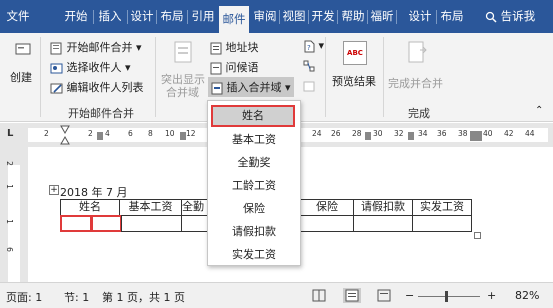 The width and height of the screenshot is (553, 308). What do you see at coordinates (442, 207) in the screenshot?
I see `table-header-cell: 实发工资` at bounding box center [442, 207].